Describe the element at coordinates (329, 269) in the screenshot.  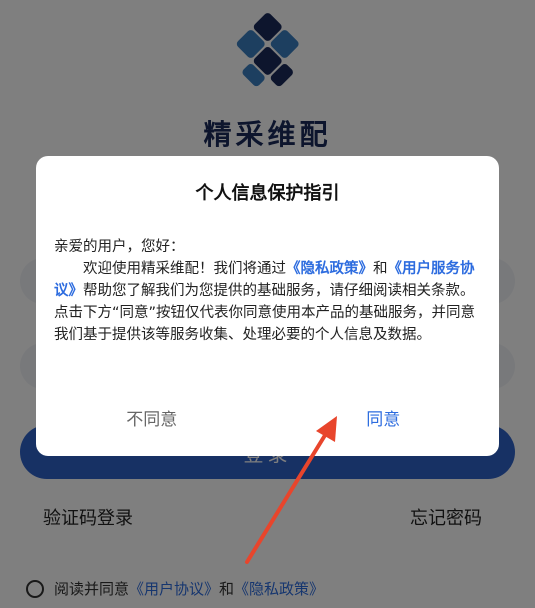
I see `dialog-privacy-link: 《隐私政策》` at that location.